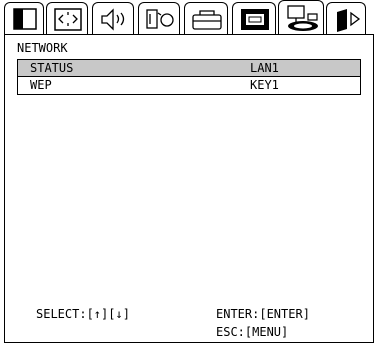  I want to click on network-menu-list: STATUS LAN1 WEP KEY1, so click(189, 77).